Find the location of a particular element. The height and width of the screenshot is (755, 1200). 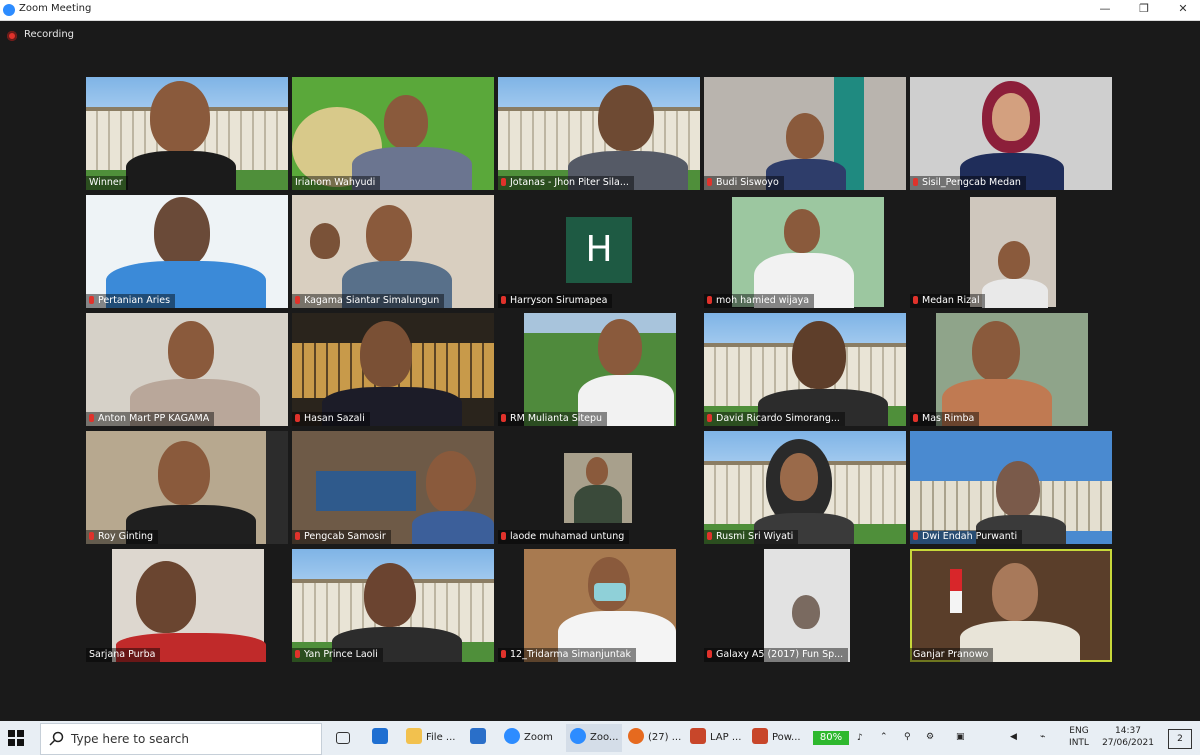

participant-name: Sarjana Purba is located at coordinates (123, 655).